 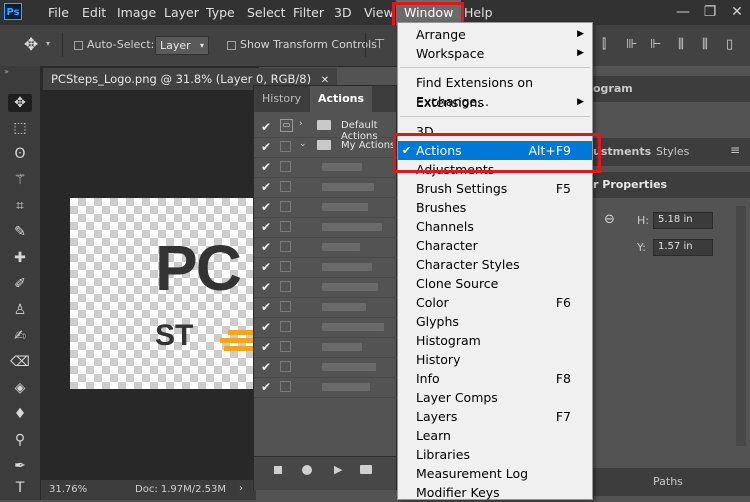 What do you see at coordinates (710, 12) in the screenshot?
I see `restore-button: ❐` at bounding box center [710, 12].